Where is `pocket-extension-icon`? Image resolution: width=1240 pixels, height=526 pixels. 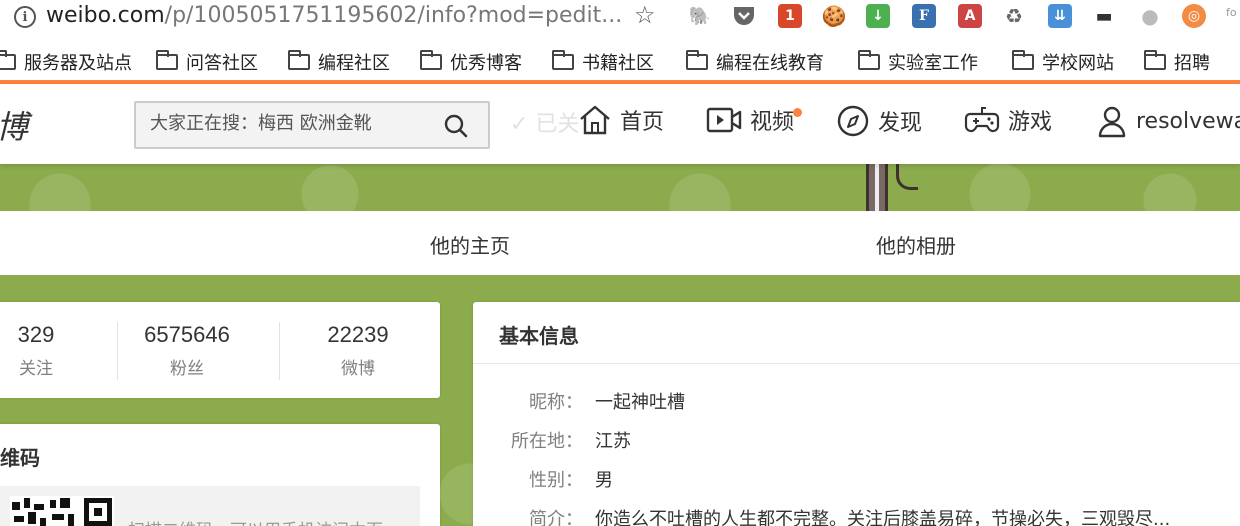
pocket-extension-icon is located at coordinates (744, 16).